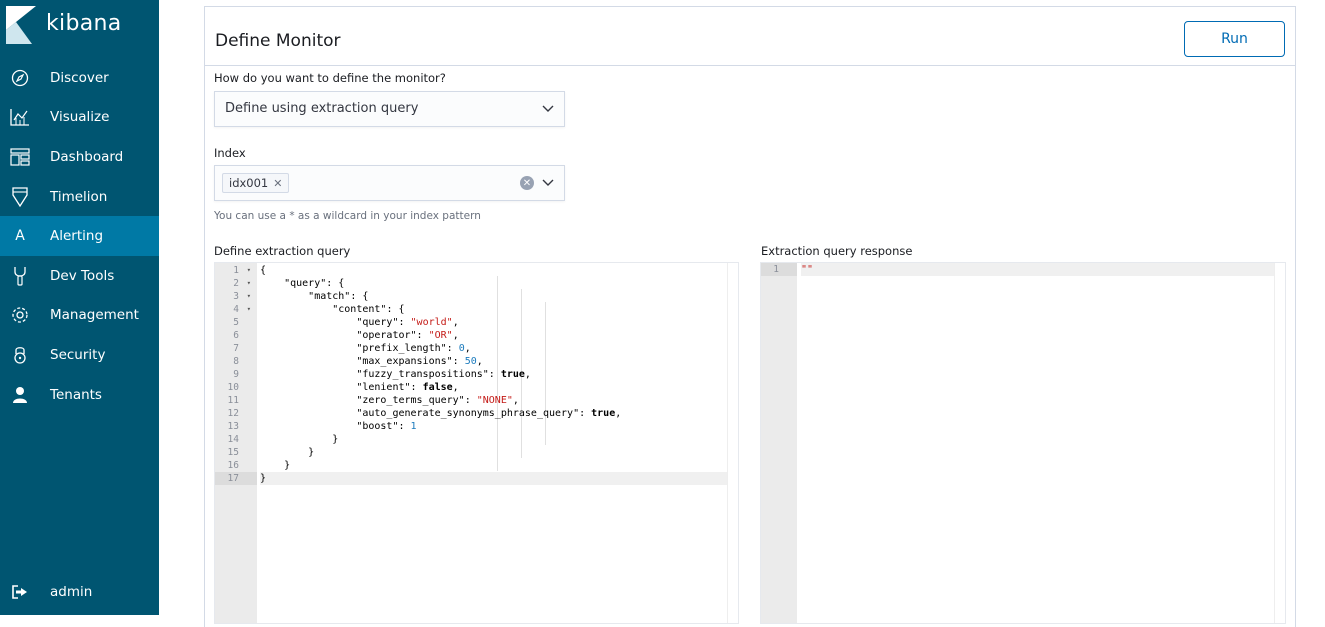 The width and height of the screenshot is (1325, 627). I want to click on timelion-icon, so click(20, 196).